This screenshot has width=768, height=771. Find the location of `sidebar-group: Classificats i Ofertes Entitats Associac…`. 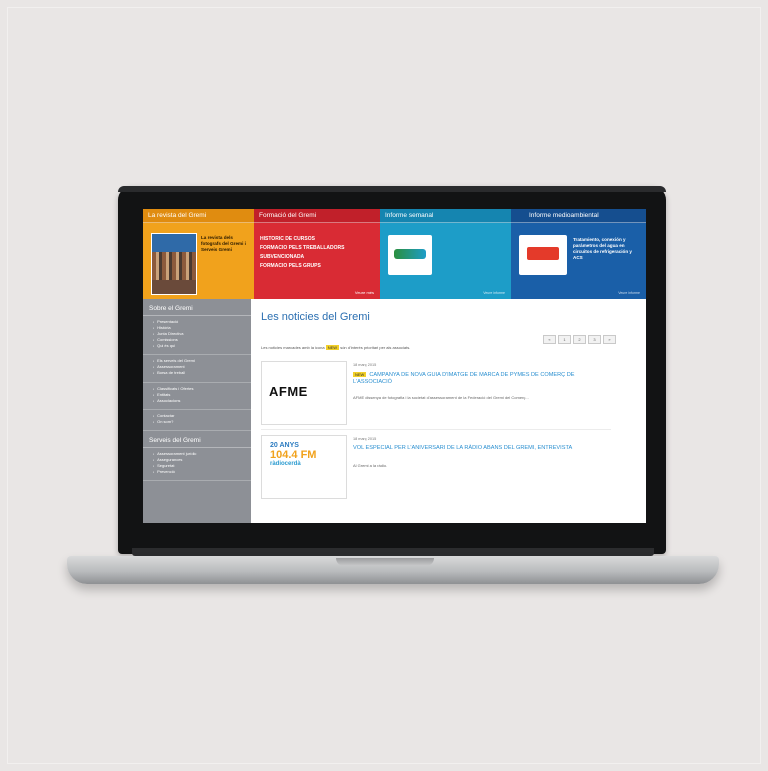

sidebar-group: Classificats i Ofertes Entitats Associac… is located at coordinates (197, 396).